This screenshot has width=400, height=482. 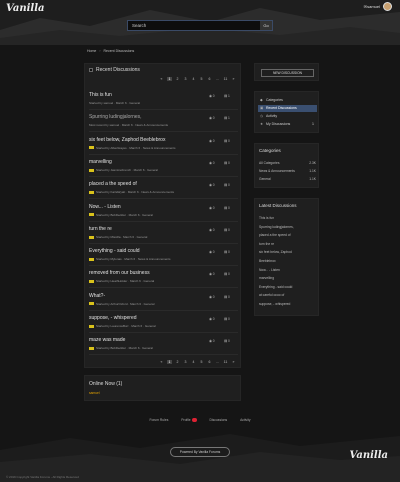 I want to click on latest-discussion-link: Now... - Listen, so click(x=269, y=270).